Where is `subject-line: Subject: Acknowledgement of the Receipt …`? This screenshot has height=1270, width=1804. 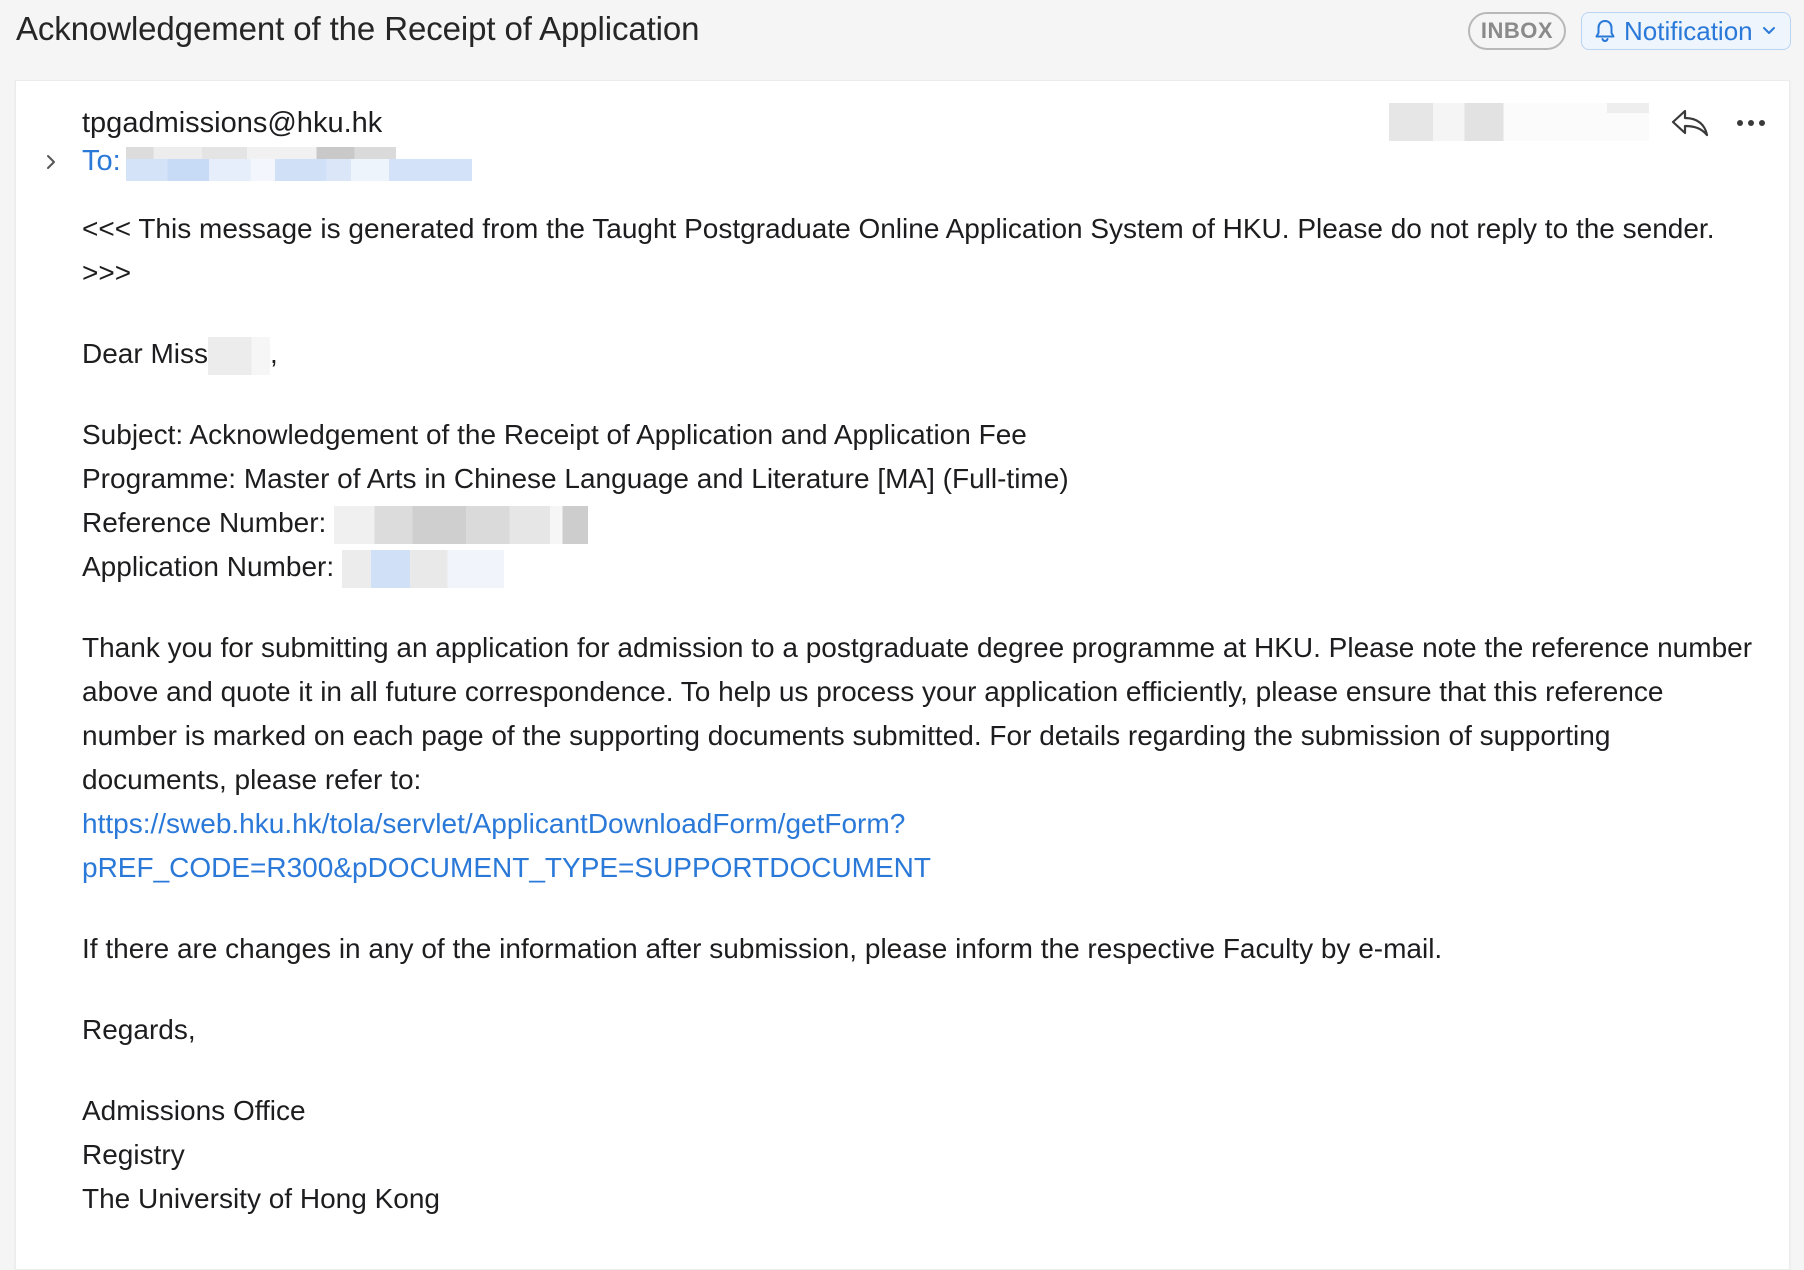
subject-line: Subject: Acknowledgement of the Receipt … is located at coordinates (554, 434).